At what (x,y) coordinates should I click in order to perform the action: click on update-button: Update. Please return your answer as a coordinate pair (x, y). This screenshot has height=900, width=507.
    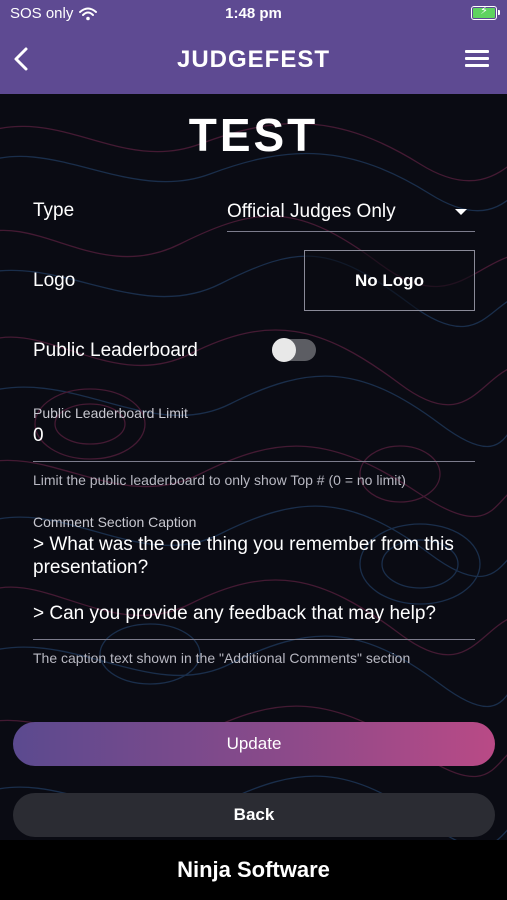
    Looking at the image, I should click on (254, 744).